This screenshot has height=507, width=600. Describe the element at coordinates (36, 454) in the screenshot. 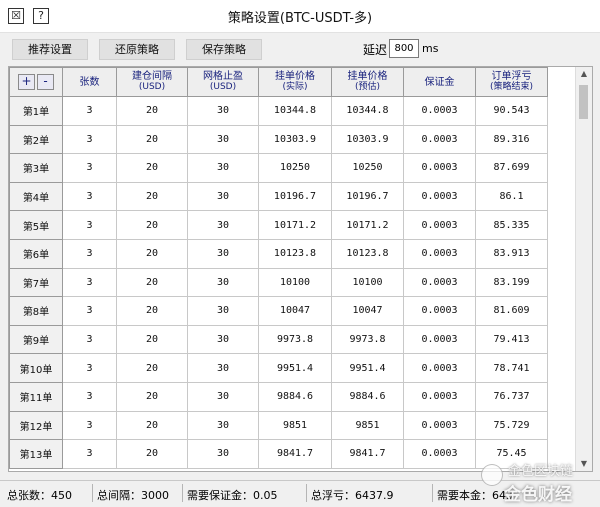

I see `row-header: 第13单` at that location.